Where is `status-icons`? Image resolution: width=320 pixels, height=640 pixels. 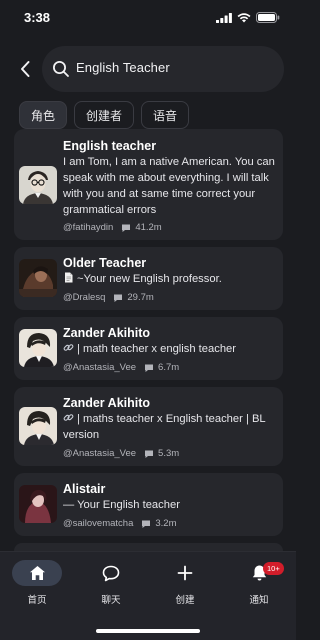 status-icons is located at coordinates (248, 17).